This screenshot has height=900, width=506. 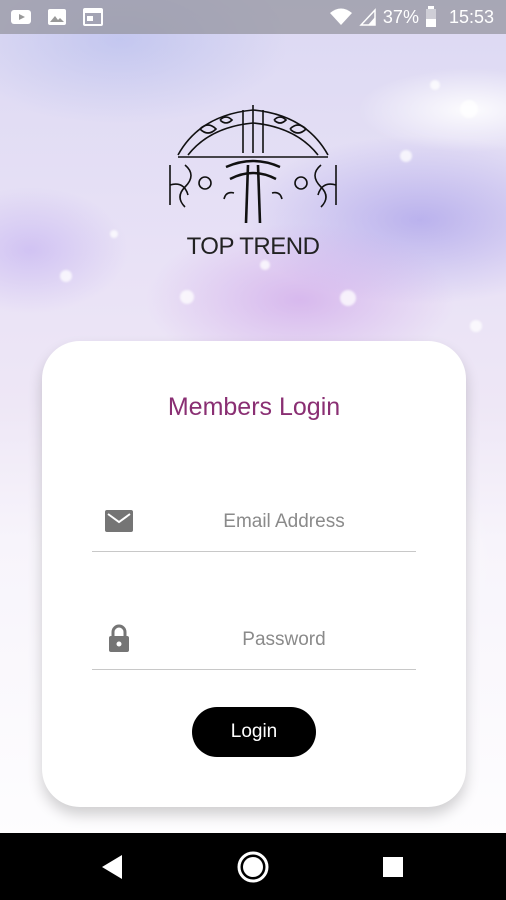 I want to click on email-field, so click(x=254, y=521).